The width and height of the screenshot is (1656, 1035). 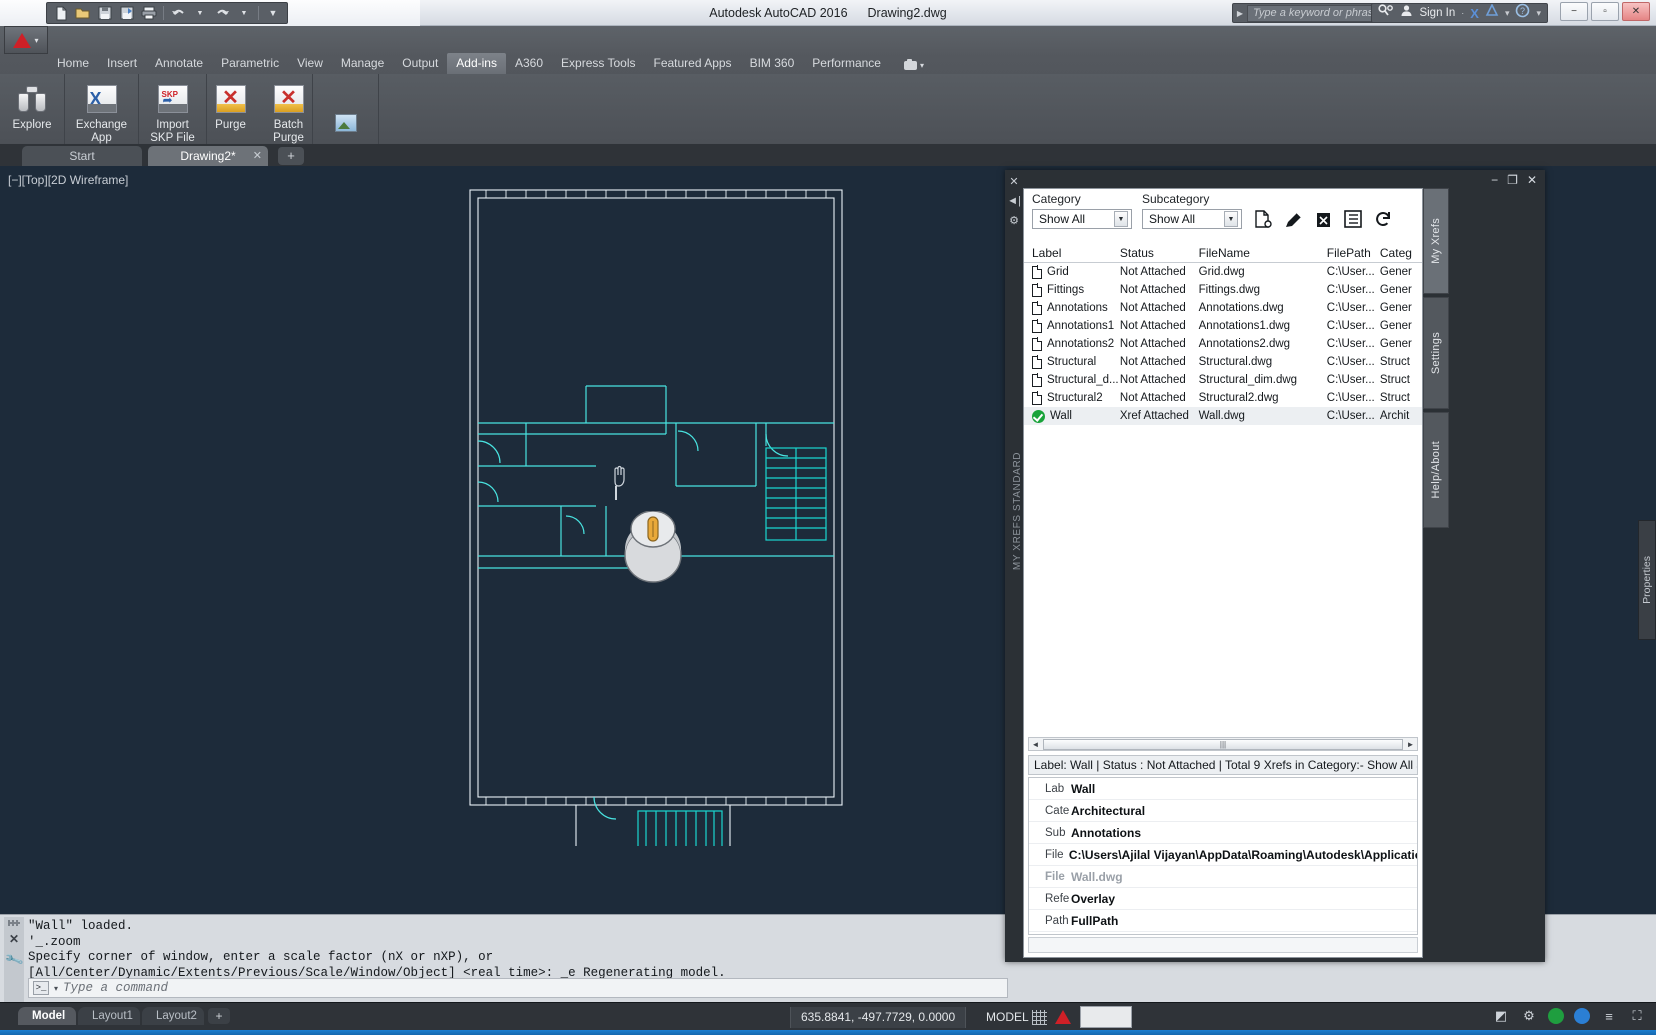 I want to click on my-xrefs-button, so click(x=346, y=123).